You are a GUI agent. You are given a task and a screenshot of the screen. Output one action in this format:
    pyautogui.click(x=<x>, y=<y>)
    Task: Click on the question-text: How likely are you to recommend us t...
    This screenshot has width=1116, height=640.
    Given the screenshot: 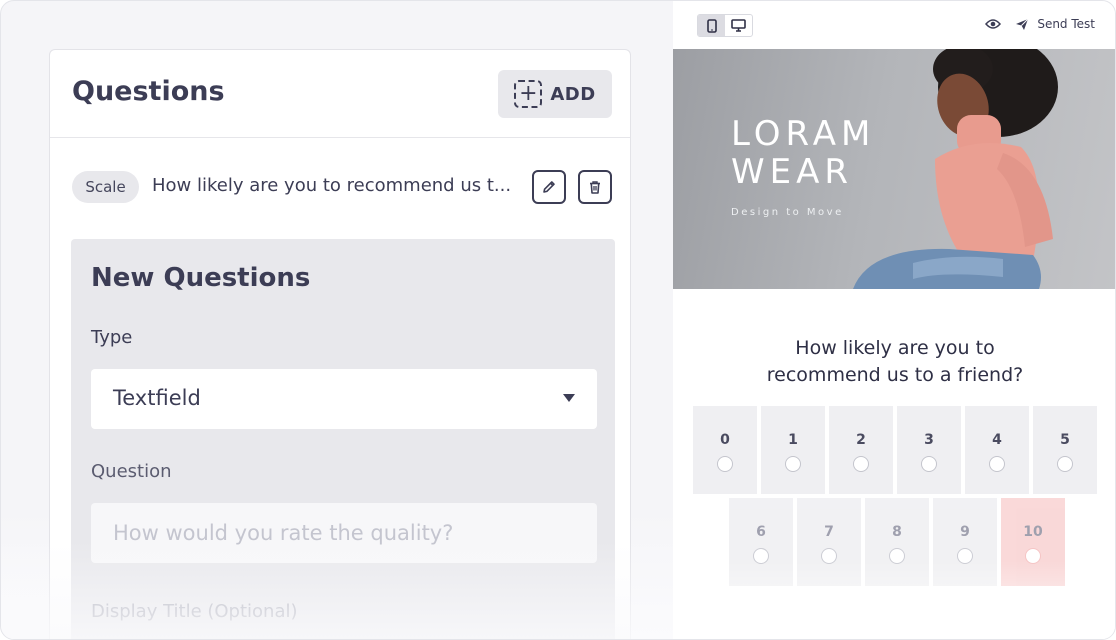 What is the action you would take?
    pyautogui.click(x=332, y=185)
    